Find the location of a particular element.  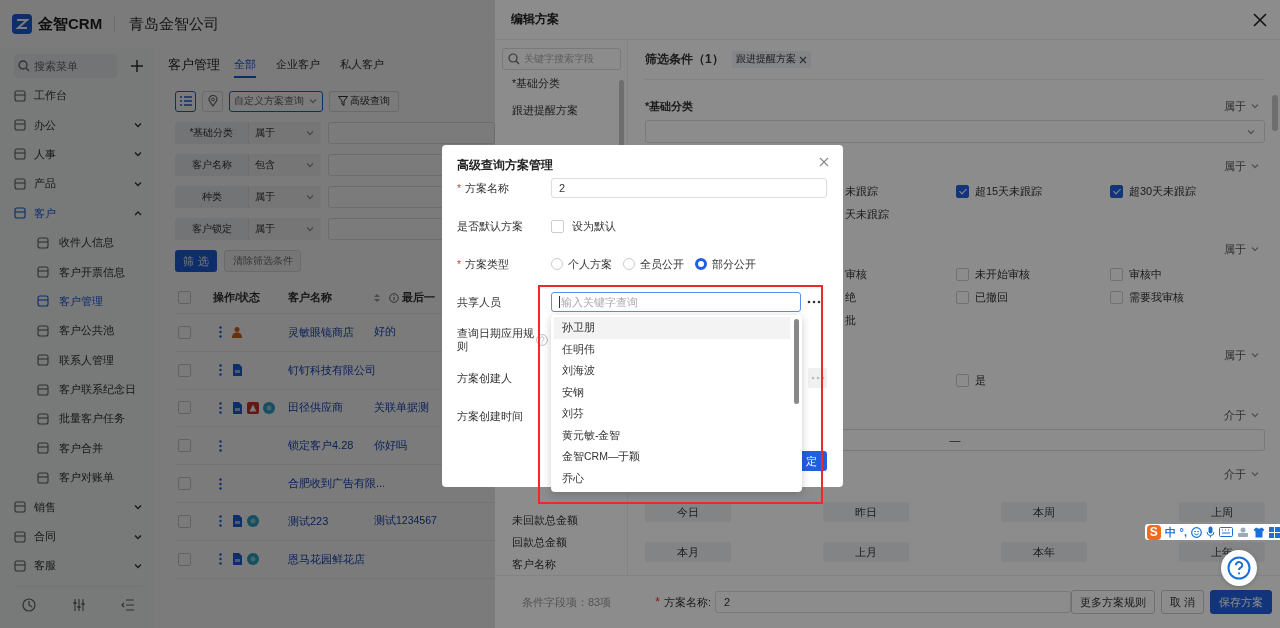

required-mark: * is located at coordinates (657, 602).